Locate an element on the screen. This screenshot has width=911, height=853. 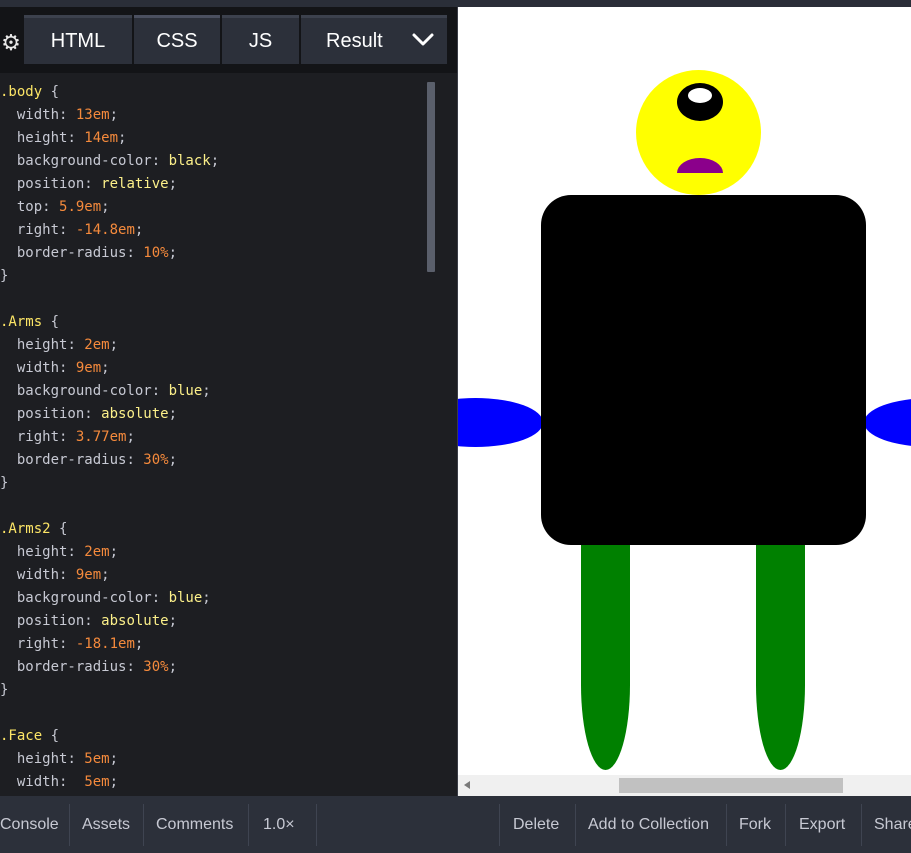
export-button: Export is located at coordinates (822, 824).